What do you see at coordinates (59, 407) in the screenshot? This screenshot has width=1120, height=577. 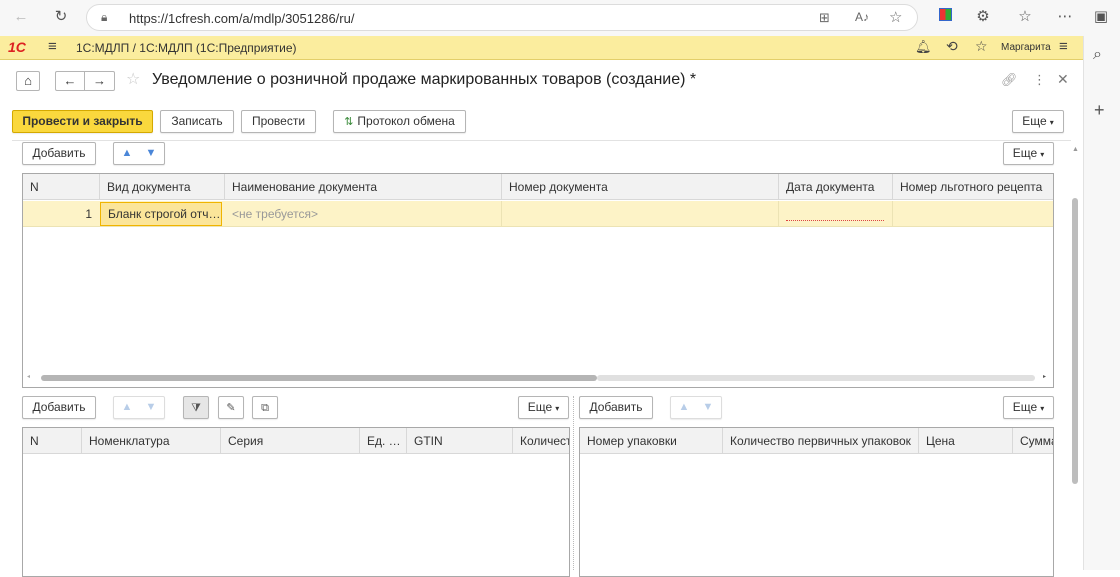 I see `goods-add-button: Добавить` at bounding box center [59, 407].